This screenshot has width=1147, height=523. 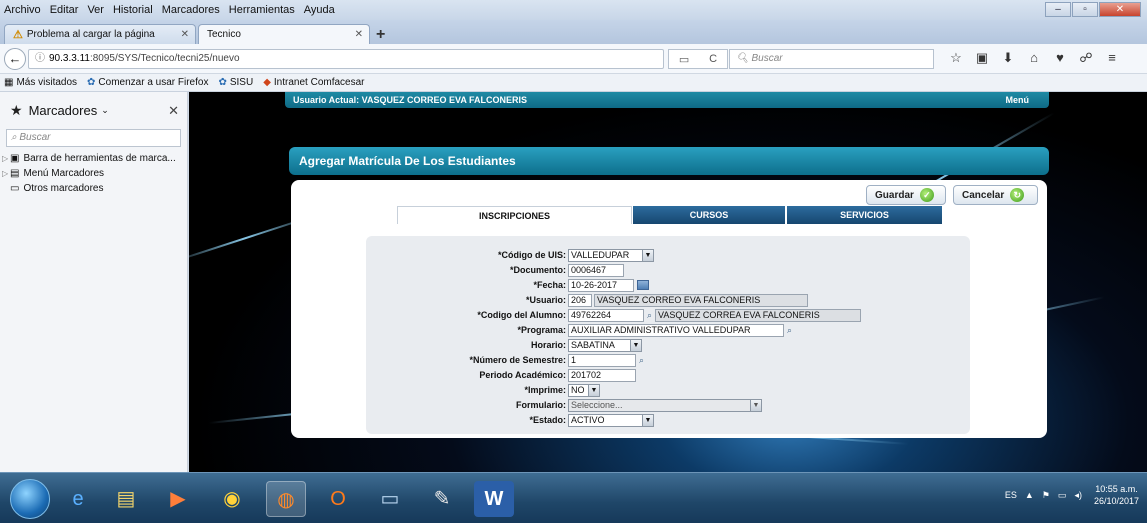 I want to click on form-row-periodo: Periodo Académico: 201702, so click(x=668, y=375).